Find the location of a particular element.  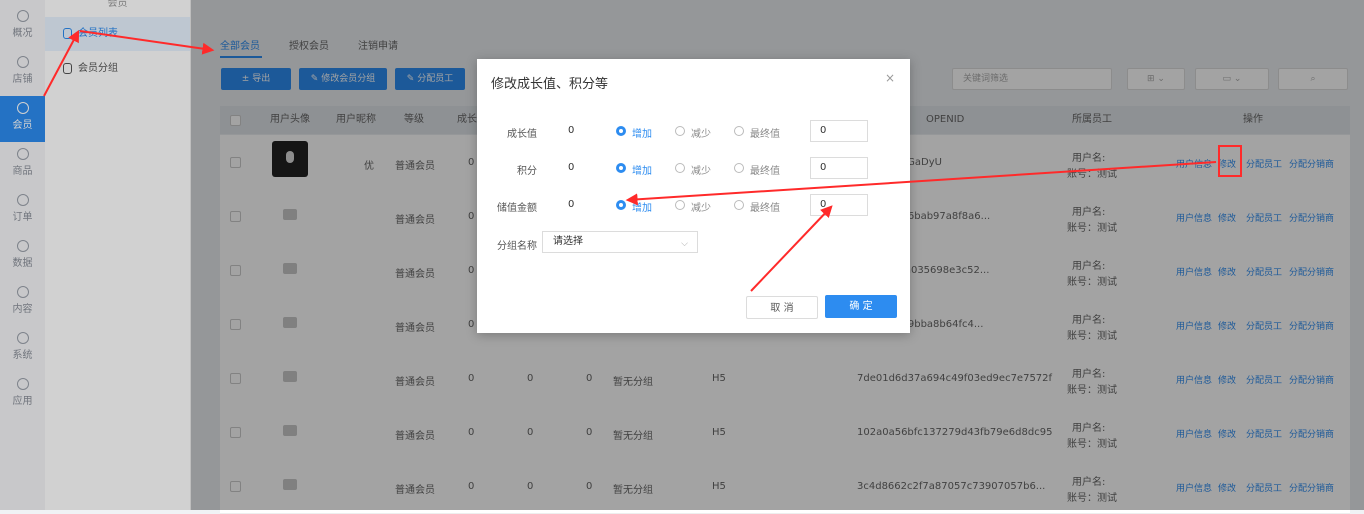

arrow-from-edit-to-balance is located at coordinates (921, 183).